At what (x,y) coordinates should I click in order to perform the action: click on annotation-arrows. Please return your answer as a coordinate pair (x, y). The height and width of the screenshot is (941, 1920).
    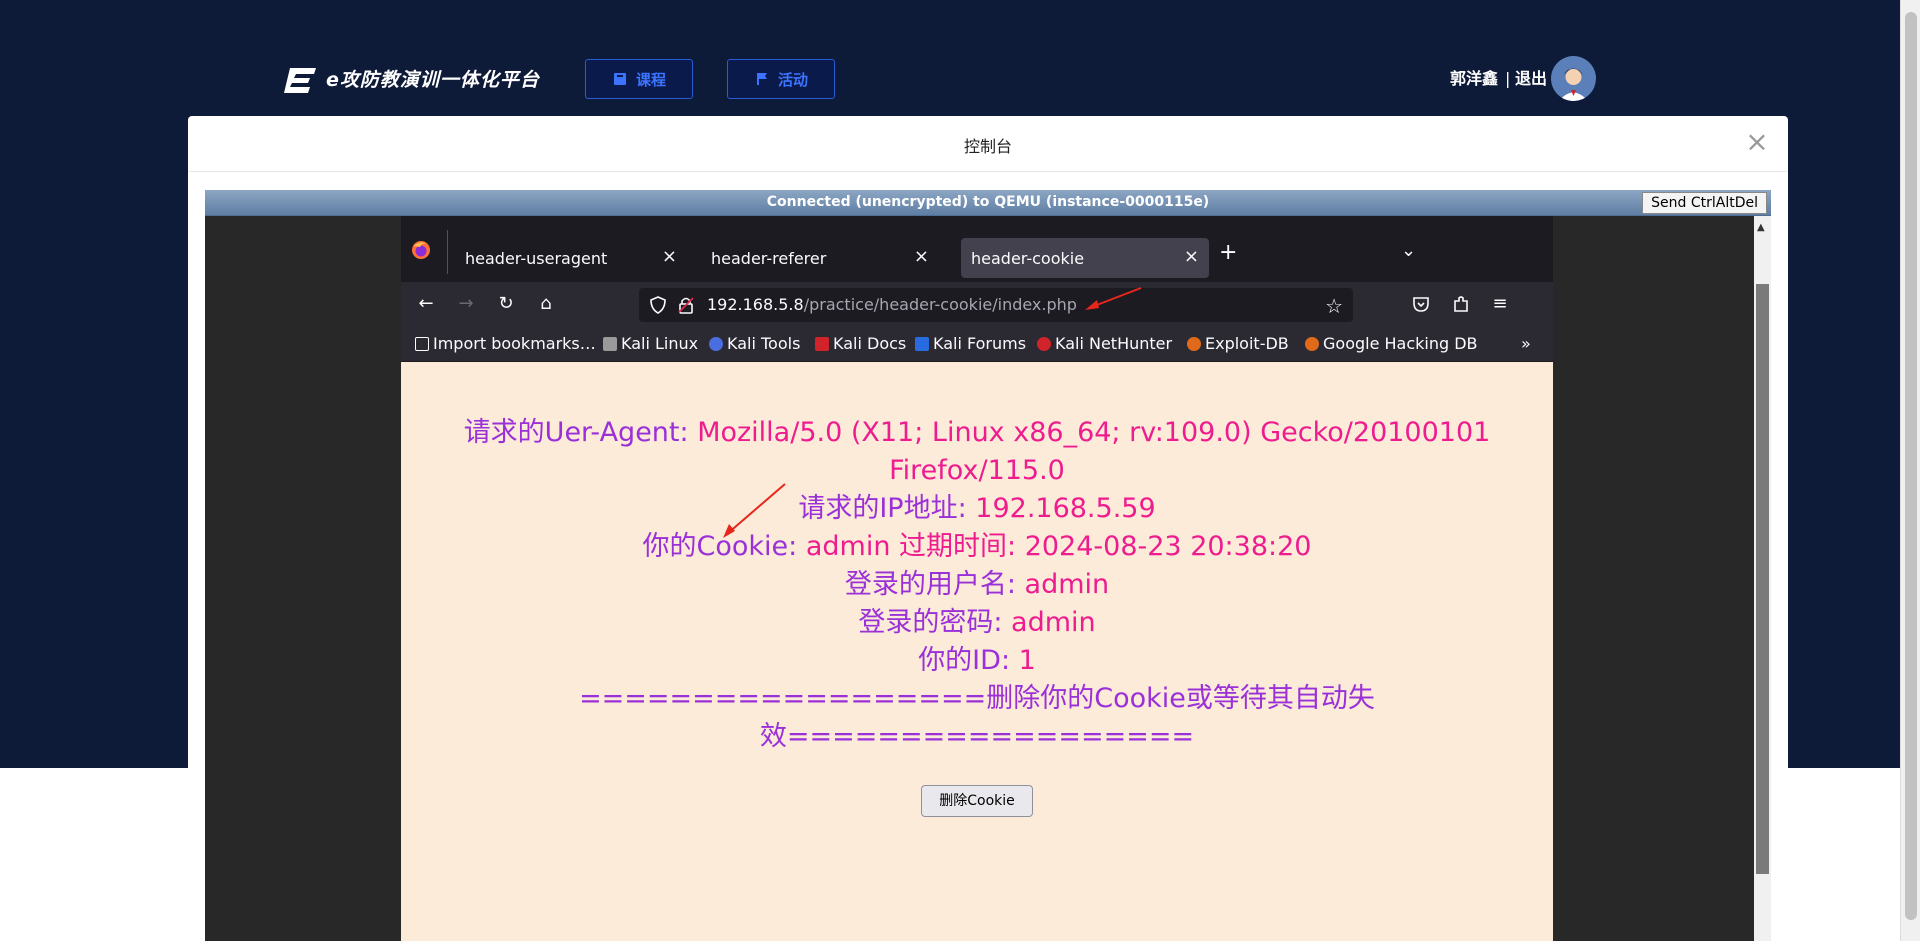
    Looking at the image, I should click on (932, 412).